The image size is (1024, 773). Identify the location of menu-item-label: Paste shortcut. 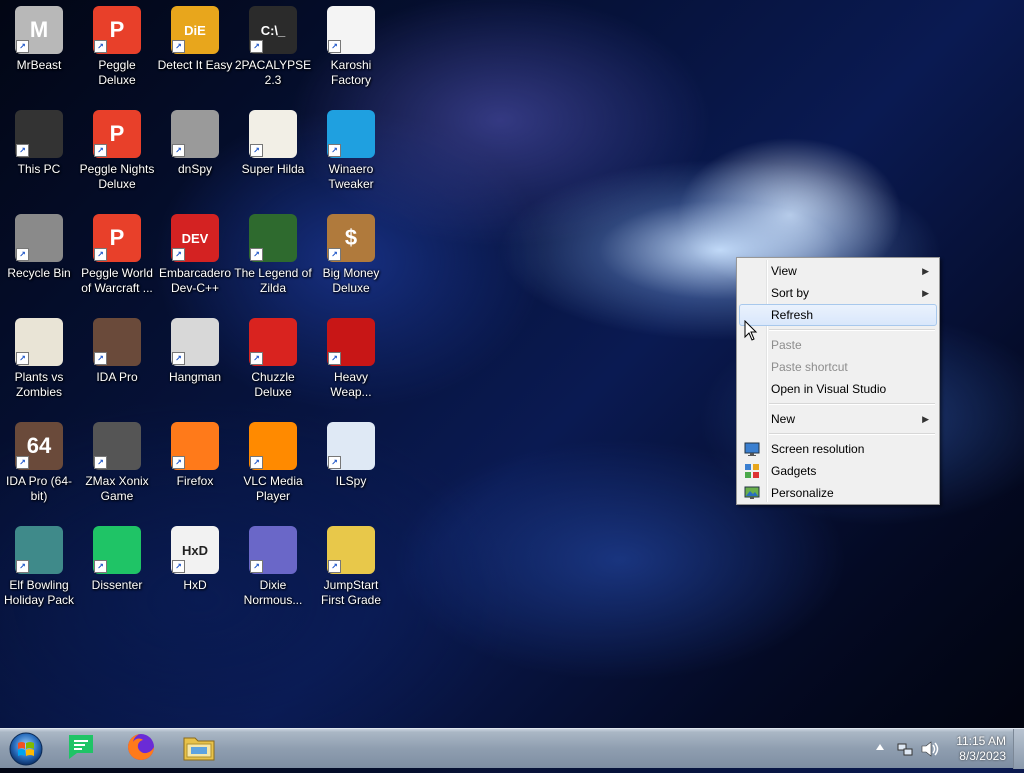
(809, 367).